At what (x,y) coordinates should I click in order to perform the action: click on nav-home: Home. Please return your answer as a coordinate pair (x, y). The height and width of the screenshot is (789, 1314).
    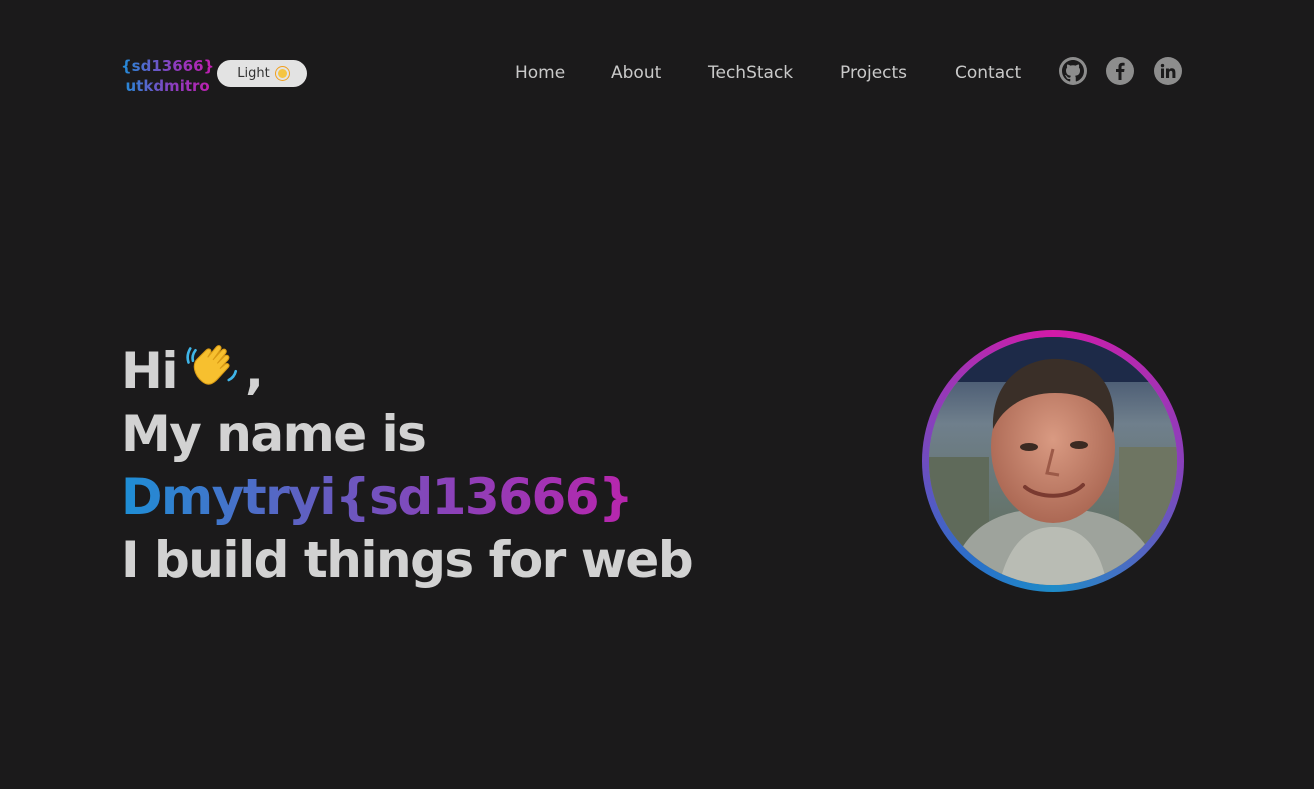
    Looking at the image, I should click on (540, 73).